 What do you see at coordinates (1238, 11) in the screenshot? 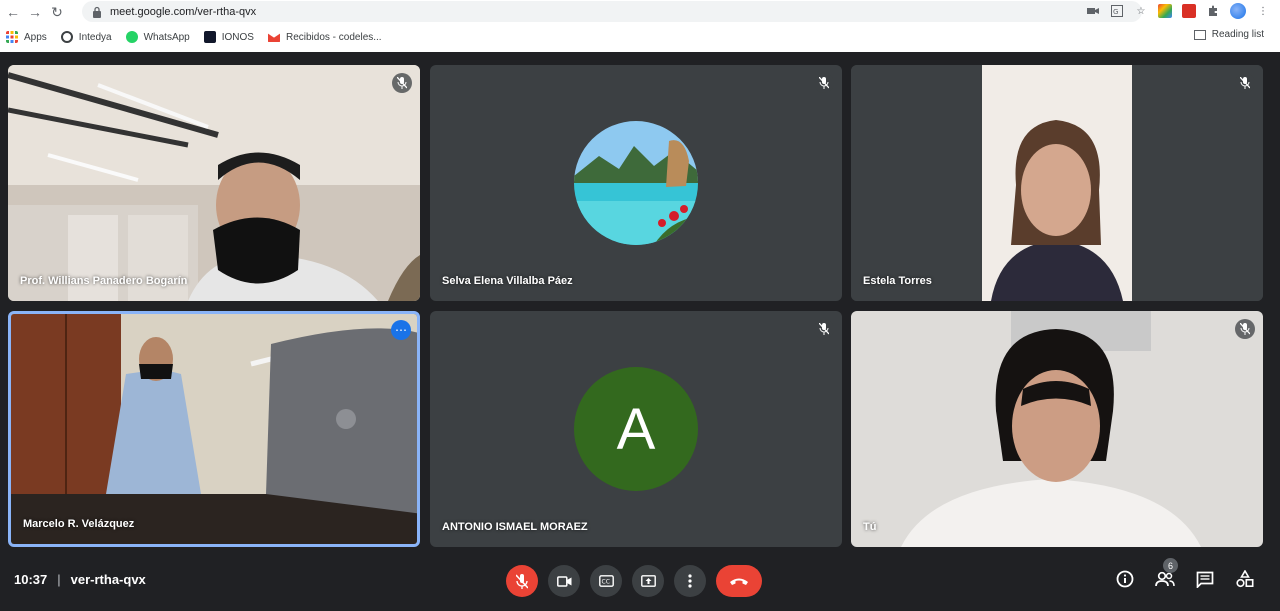
I see `profile-avatar-icon` at bounding box center [1238, 11].